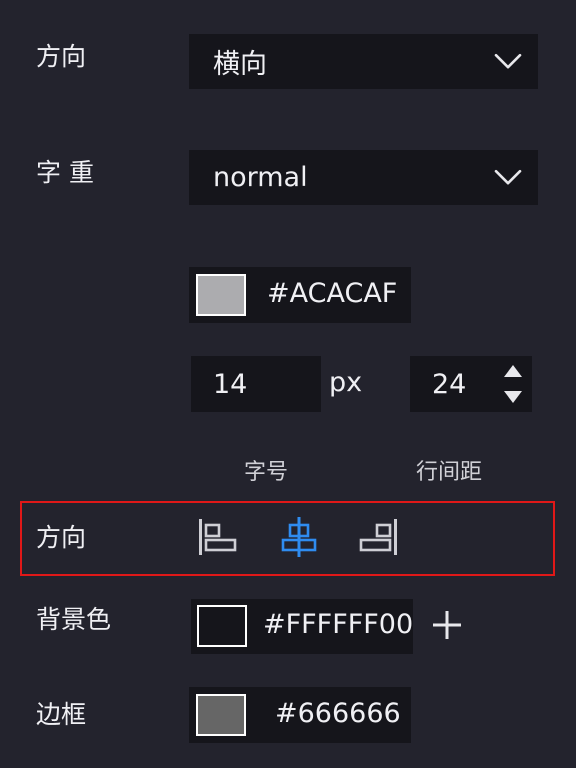  I want to click on align-center-icon, so click(299, 537).